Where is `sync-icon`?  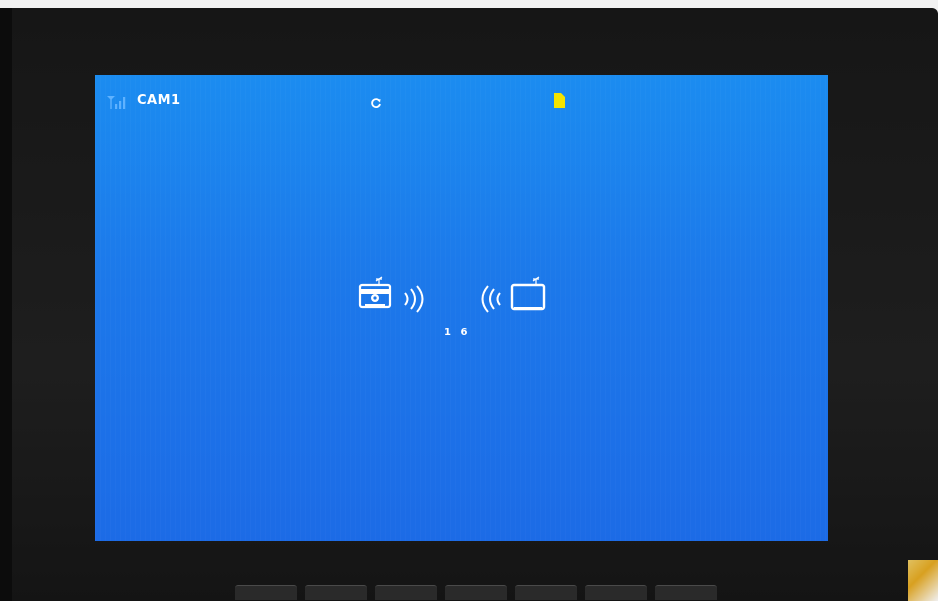
sync-icon is located at coordinates (376, 103).